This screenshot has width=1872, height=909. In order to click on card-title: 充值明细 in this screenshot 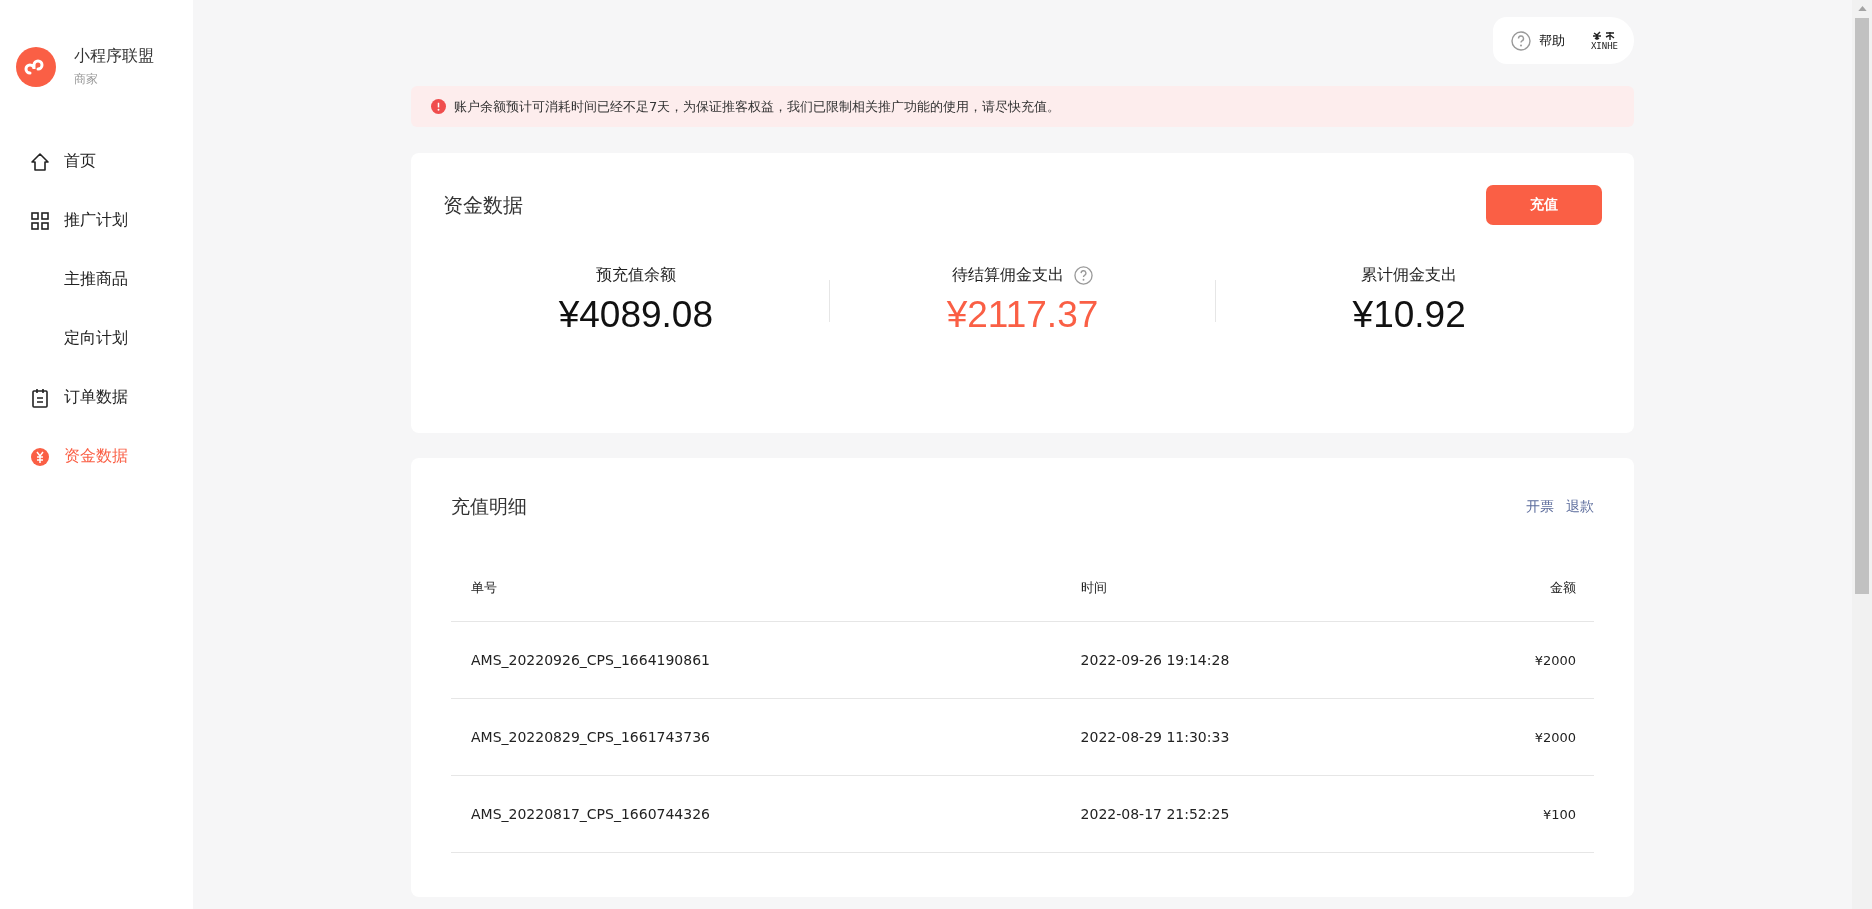, I will do `click(489, 506)`.